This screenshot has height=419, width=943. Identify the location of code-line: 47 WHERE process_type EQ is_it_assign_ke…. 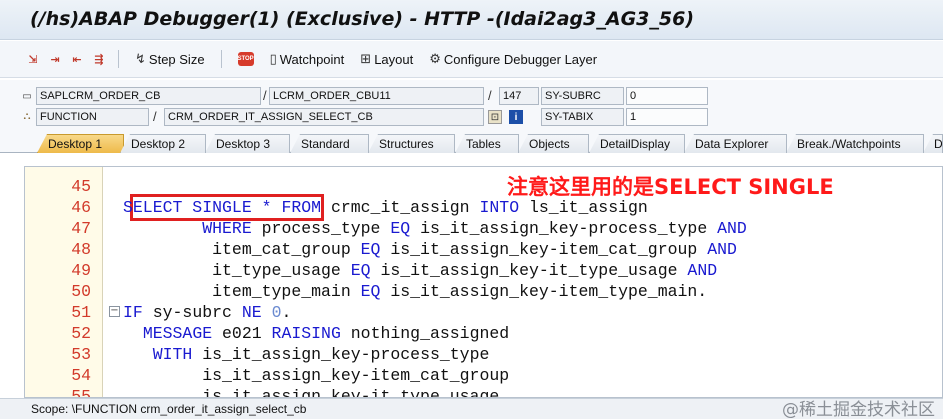
(483, 228).